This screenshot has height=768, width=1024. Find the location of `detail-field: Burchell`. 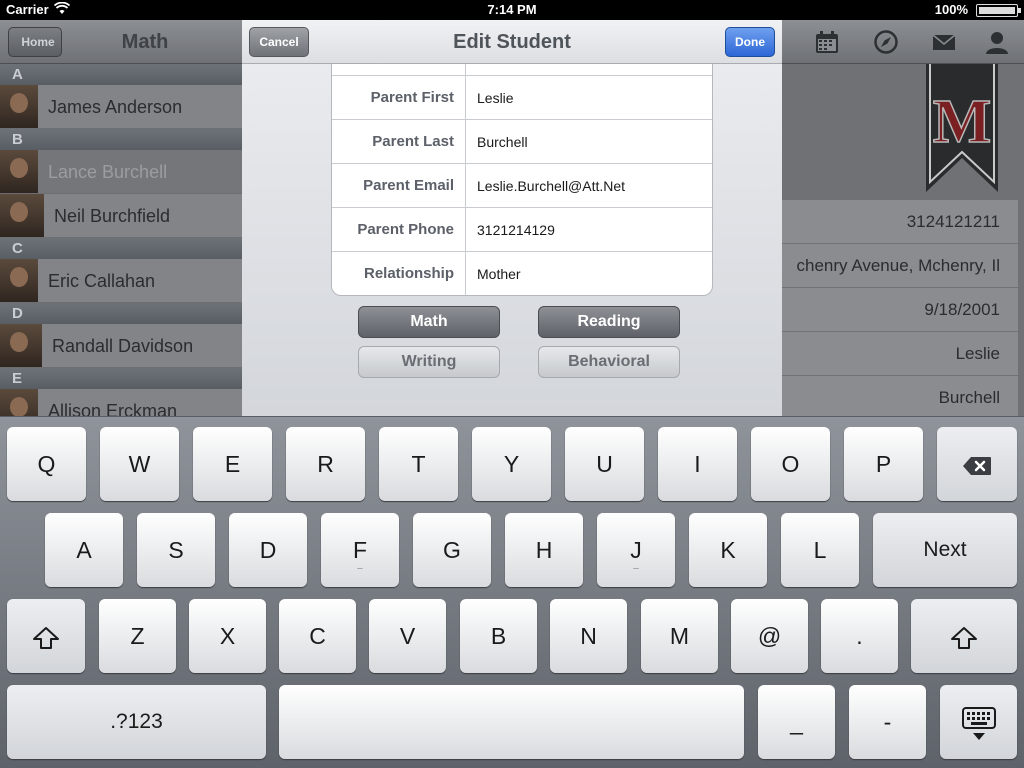

detail-field: Burchell is located at coordinates (900, 396).